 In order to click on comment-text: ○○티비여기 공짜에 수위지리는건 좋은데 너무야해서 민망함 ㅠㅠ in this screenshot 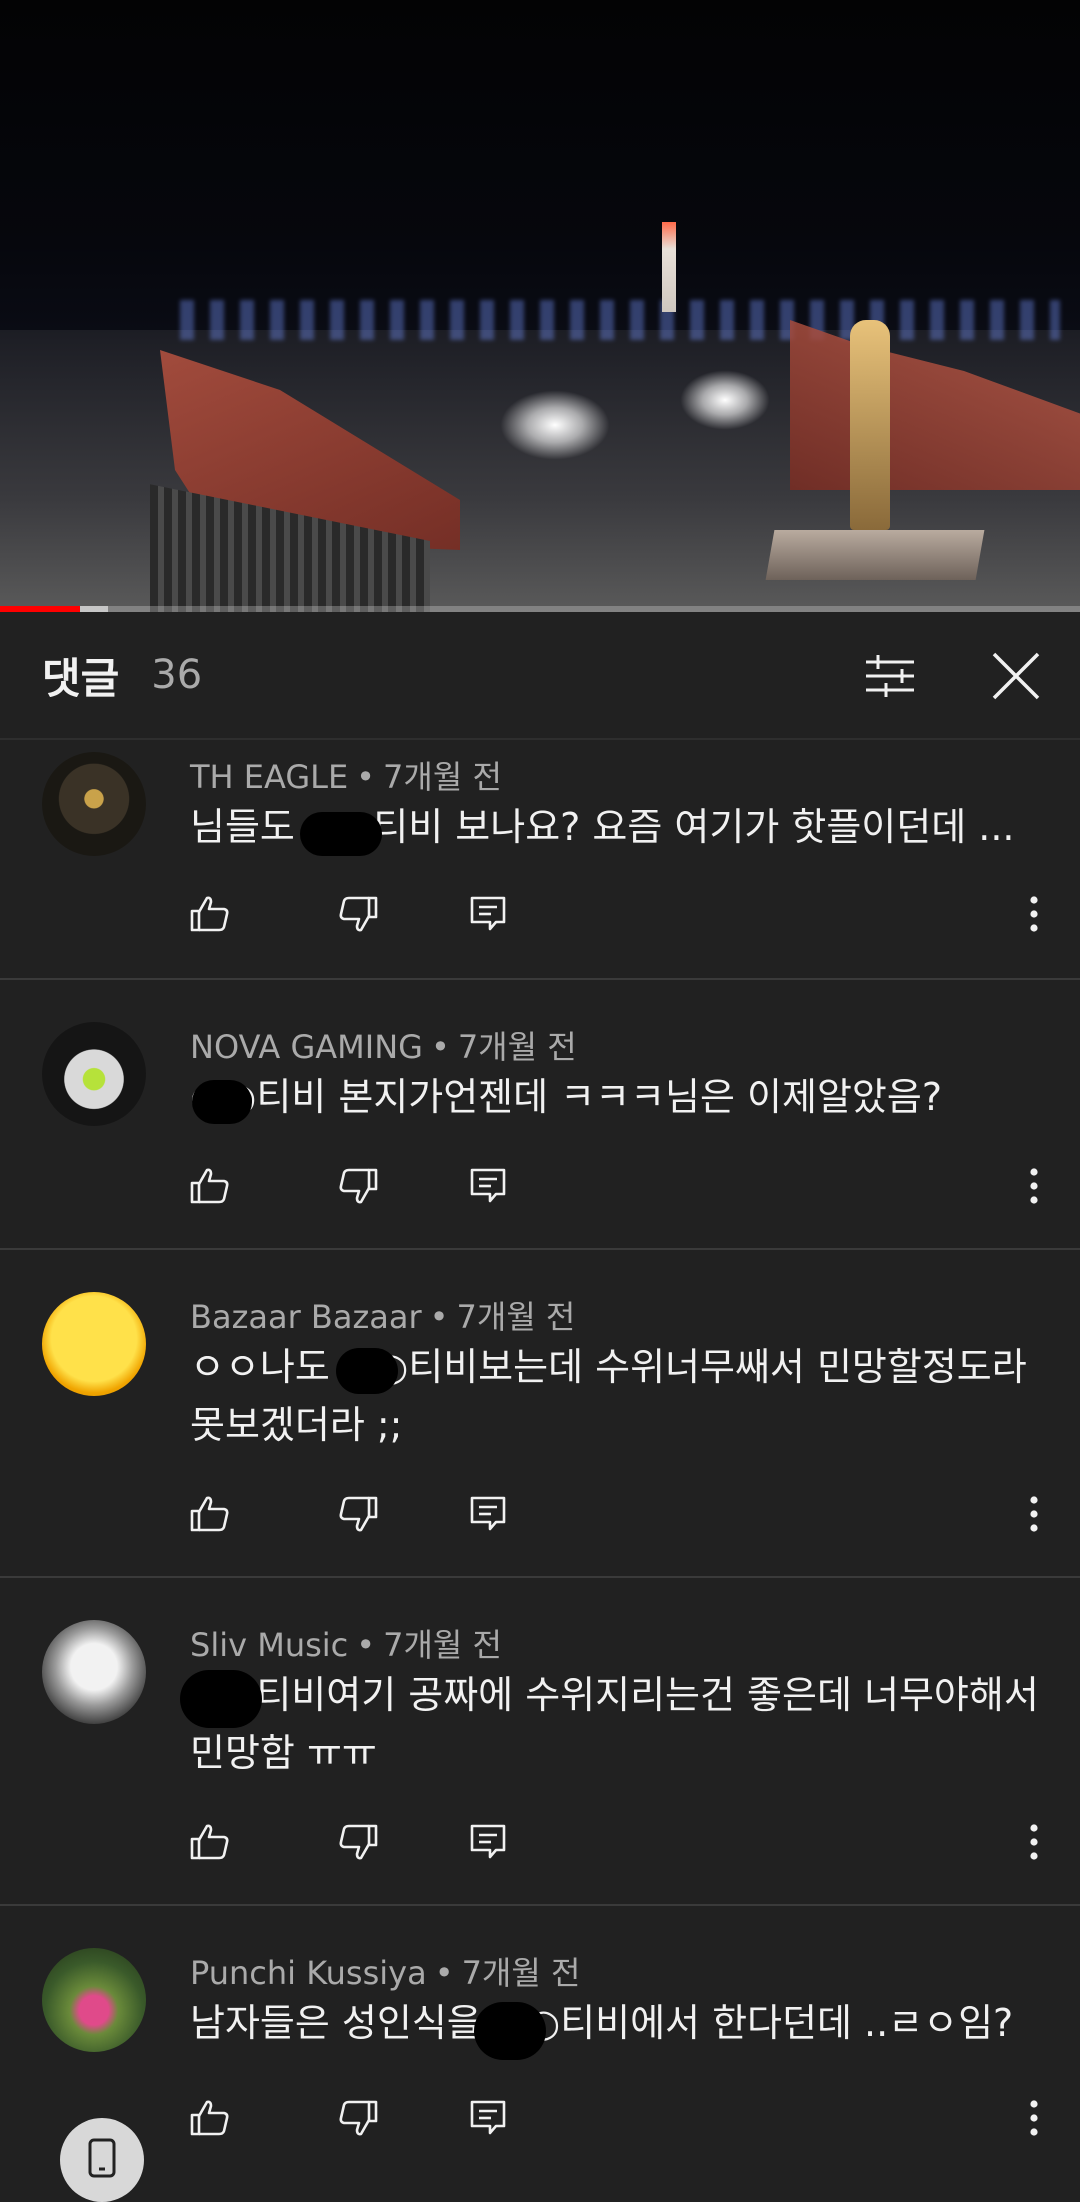, I will do `click(614, 1724)`.